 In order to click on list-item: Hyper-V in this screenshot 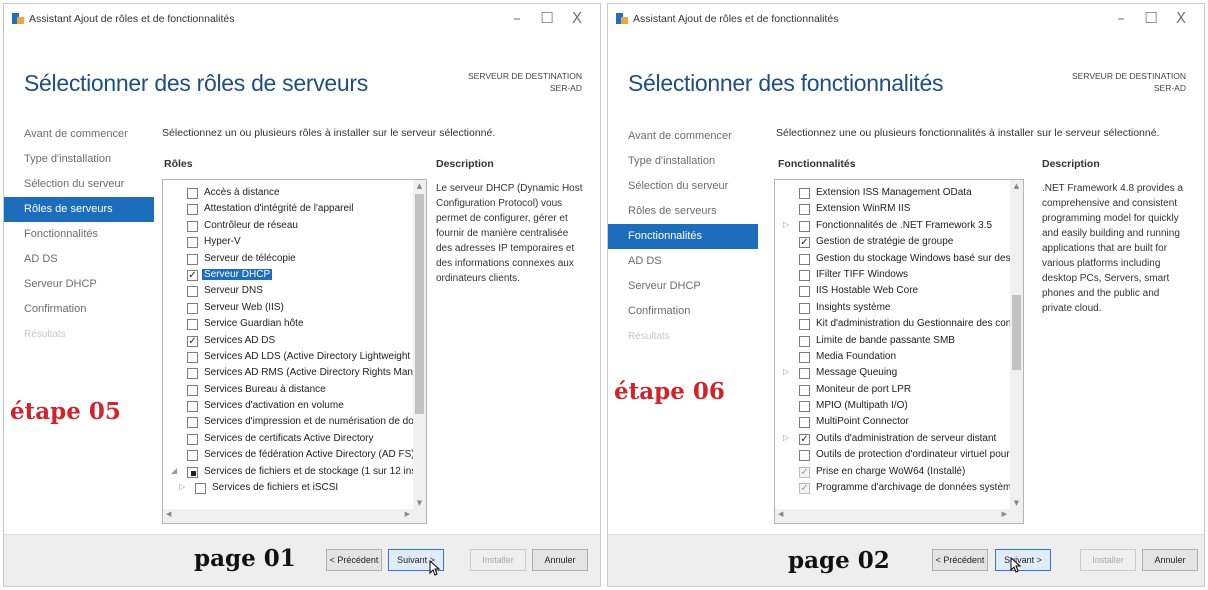, I will do `click(288, 243)`.